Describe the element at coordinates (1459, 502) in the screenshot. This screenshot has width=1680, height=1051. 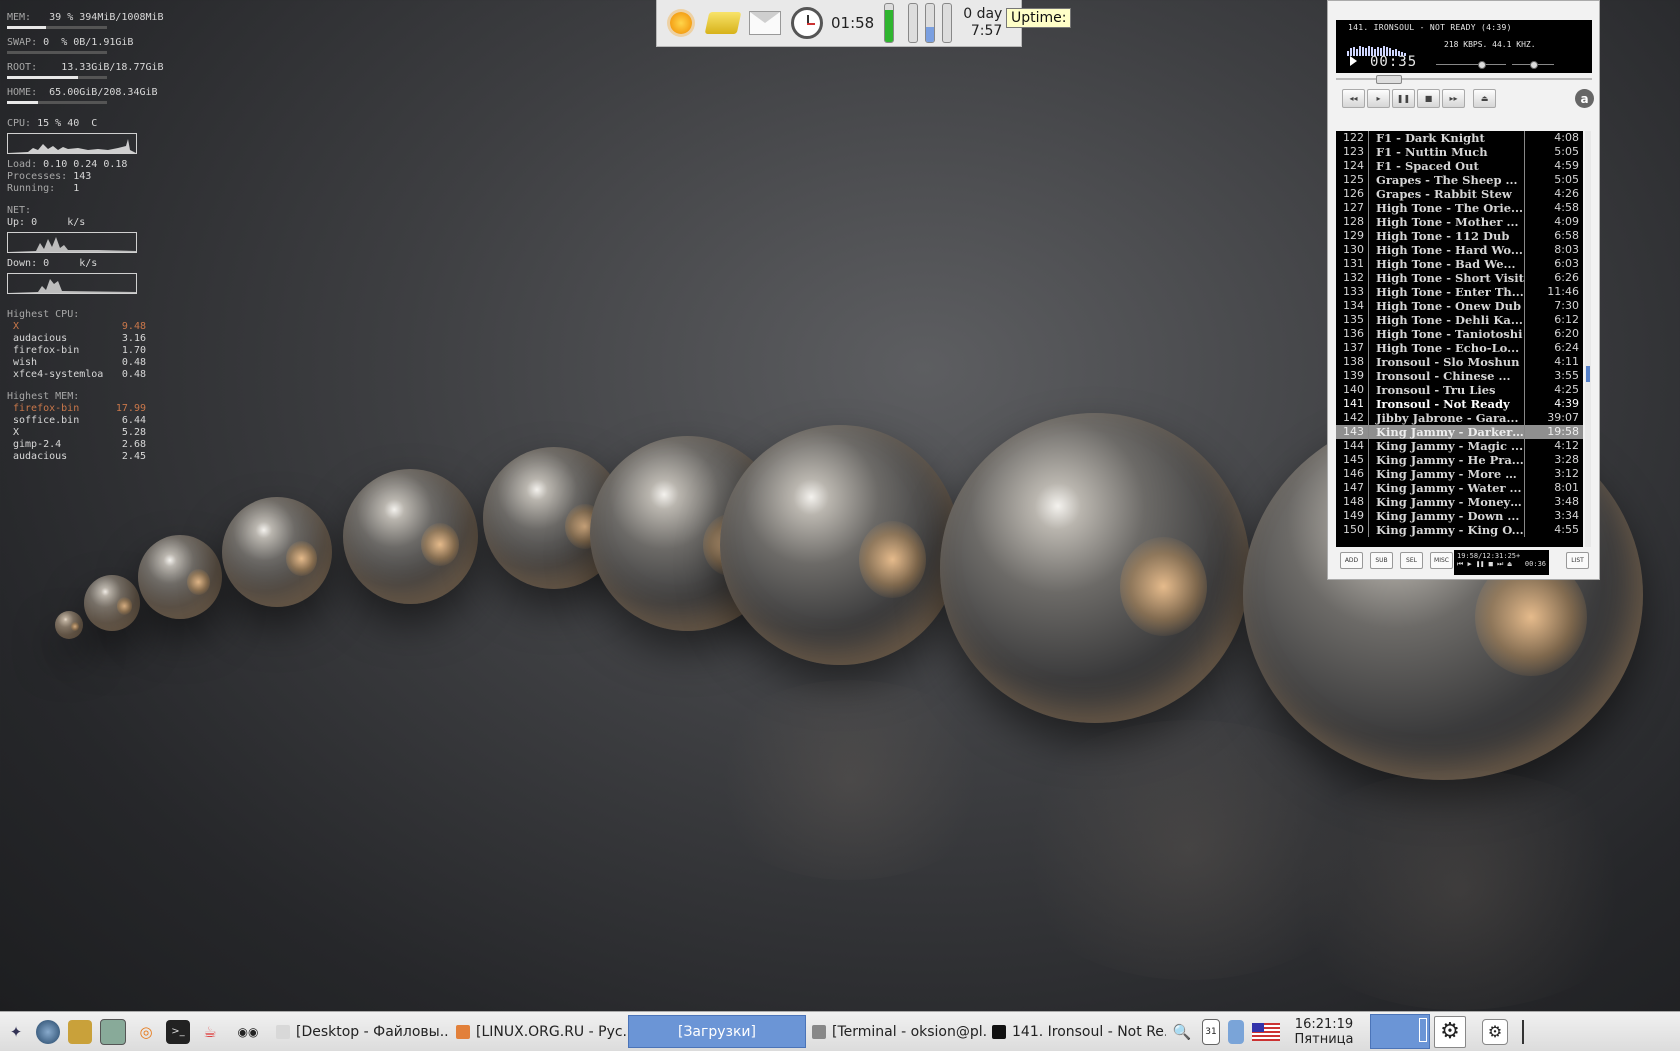
I see `playlist-row: 148 King Jammy - Money ... 3:48` at that location.